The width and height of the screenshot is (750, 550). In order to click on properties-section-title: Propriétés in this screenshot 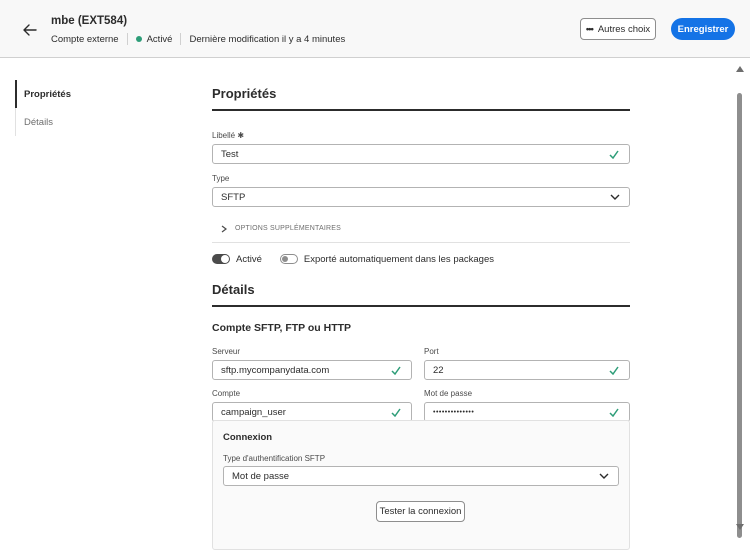, I will do `click(421, 98)`.